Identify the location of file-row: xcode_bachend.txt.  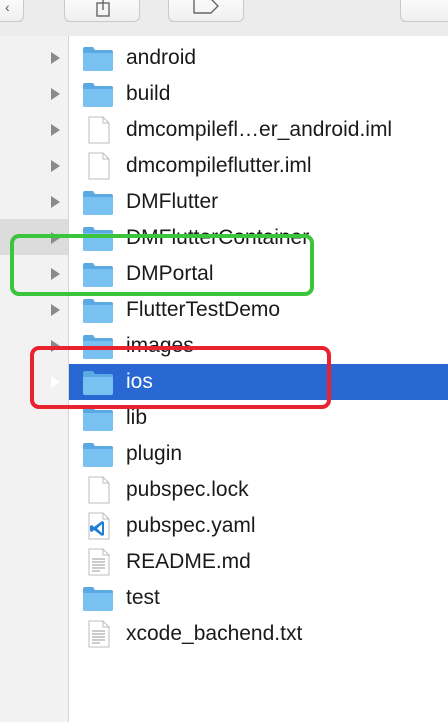
(258, 634).